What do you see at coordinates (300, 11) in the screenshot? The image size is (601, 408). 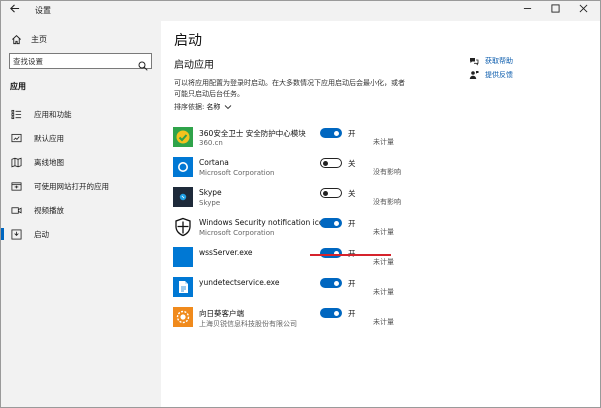 I see `title-bar: 设置` at bounding box center [300, 11].